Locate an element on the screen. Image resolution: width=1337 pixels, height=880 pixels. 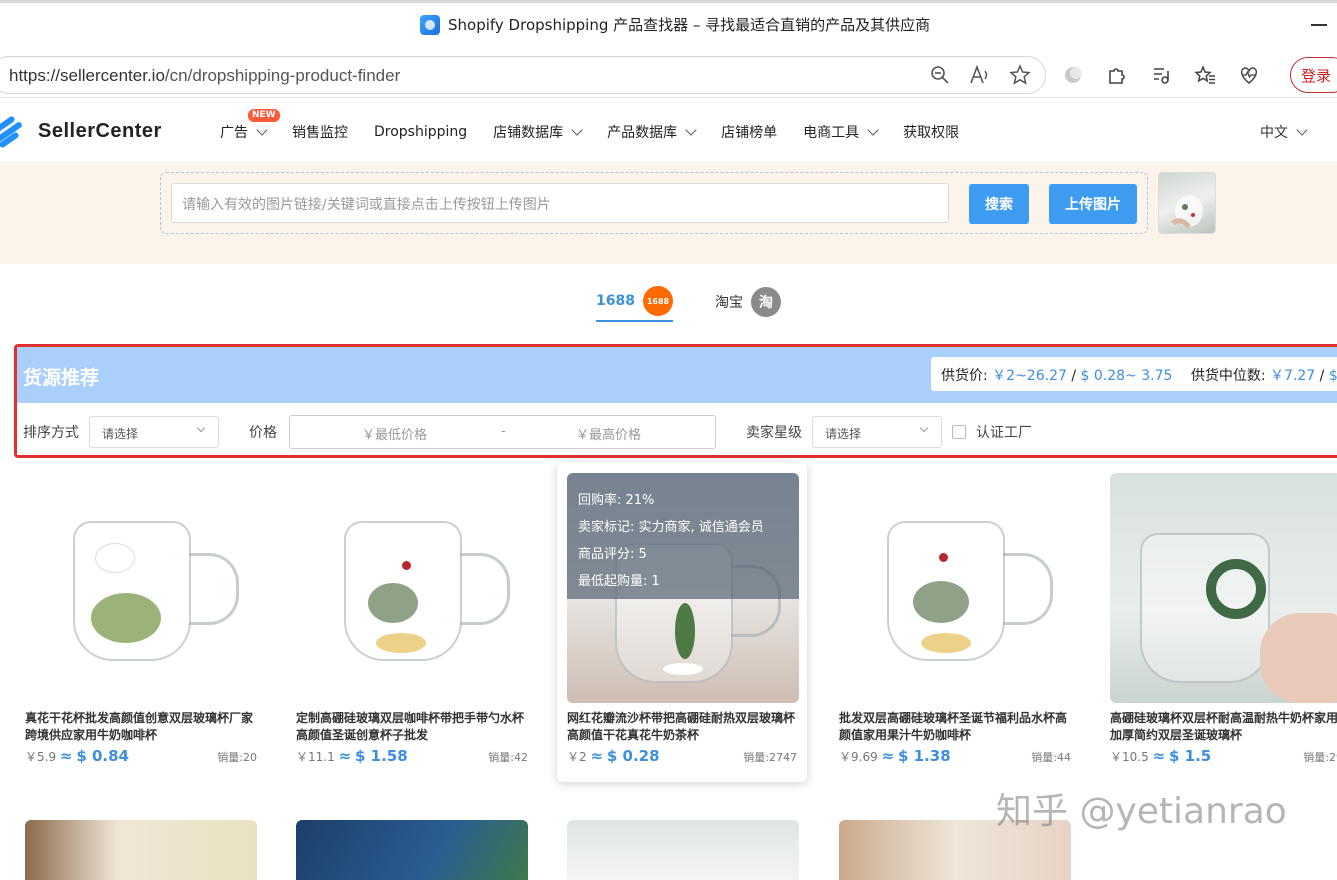
product-price: ￥10.5 ≈ $ 1.5 is located at coordinates (1160, 756).